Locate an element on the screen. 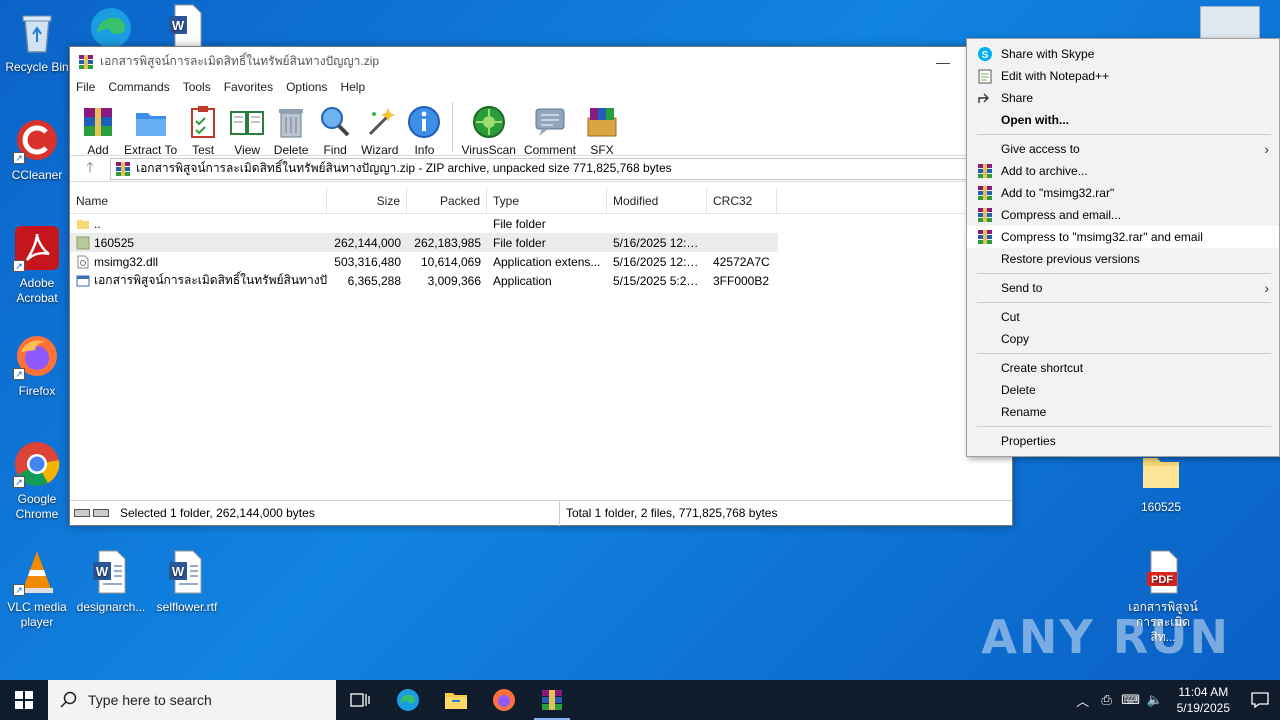 The image size is (1280, 720). menu-separator is located at coordinates (1124, 353).